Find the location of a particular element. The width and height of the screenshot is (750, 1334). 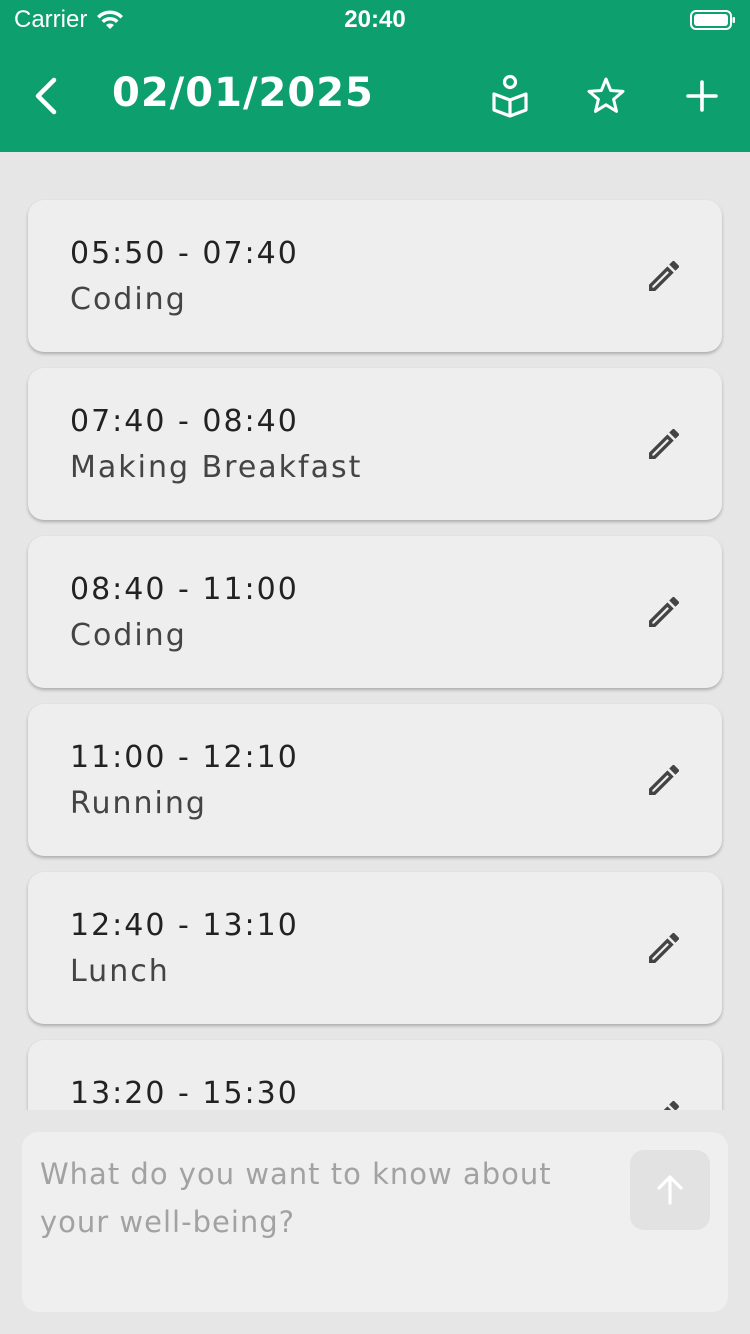

book-reader-icon is located at coordinates (510, 96).